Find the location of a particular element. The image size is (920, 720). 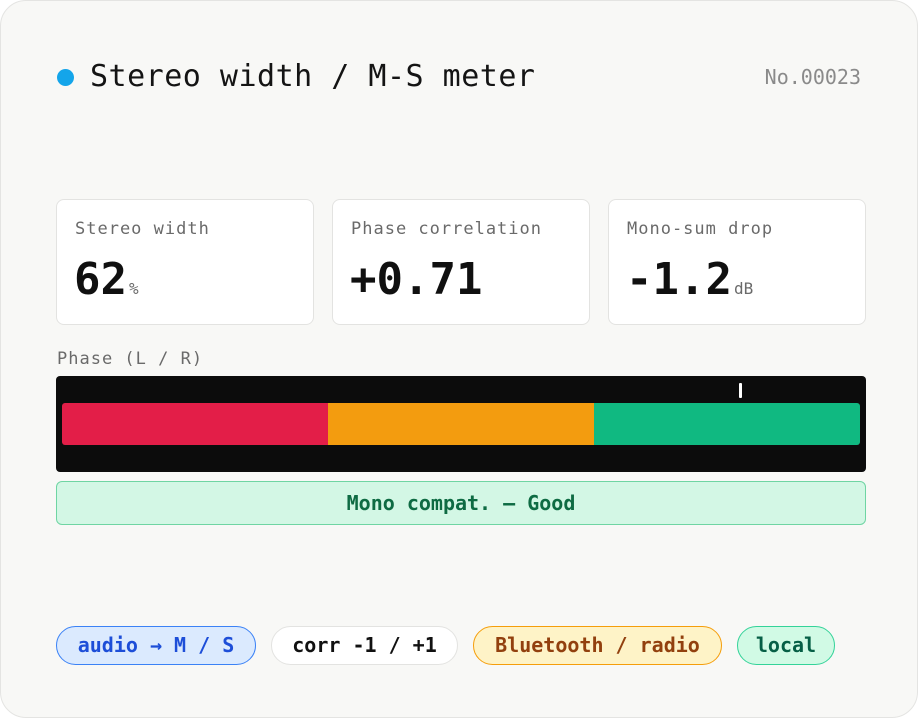

phase-scale is located at coordinates (461, 424).